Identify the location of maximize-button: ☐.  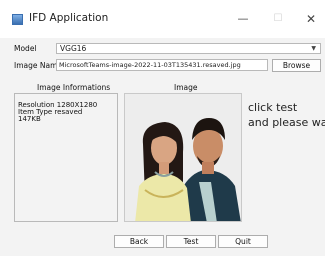
(278, 19).